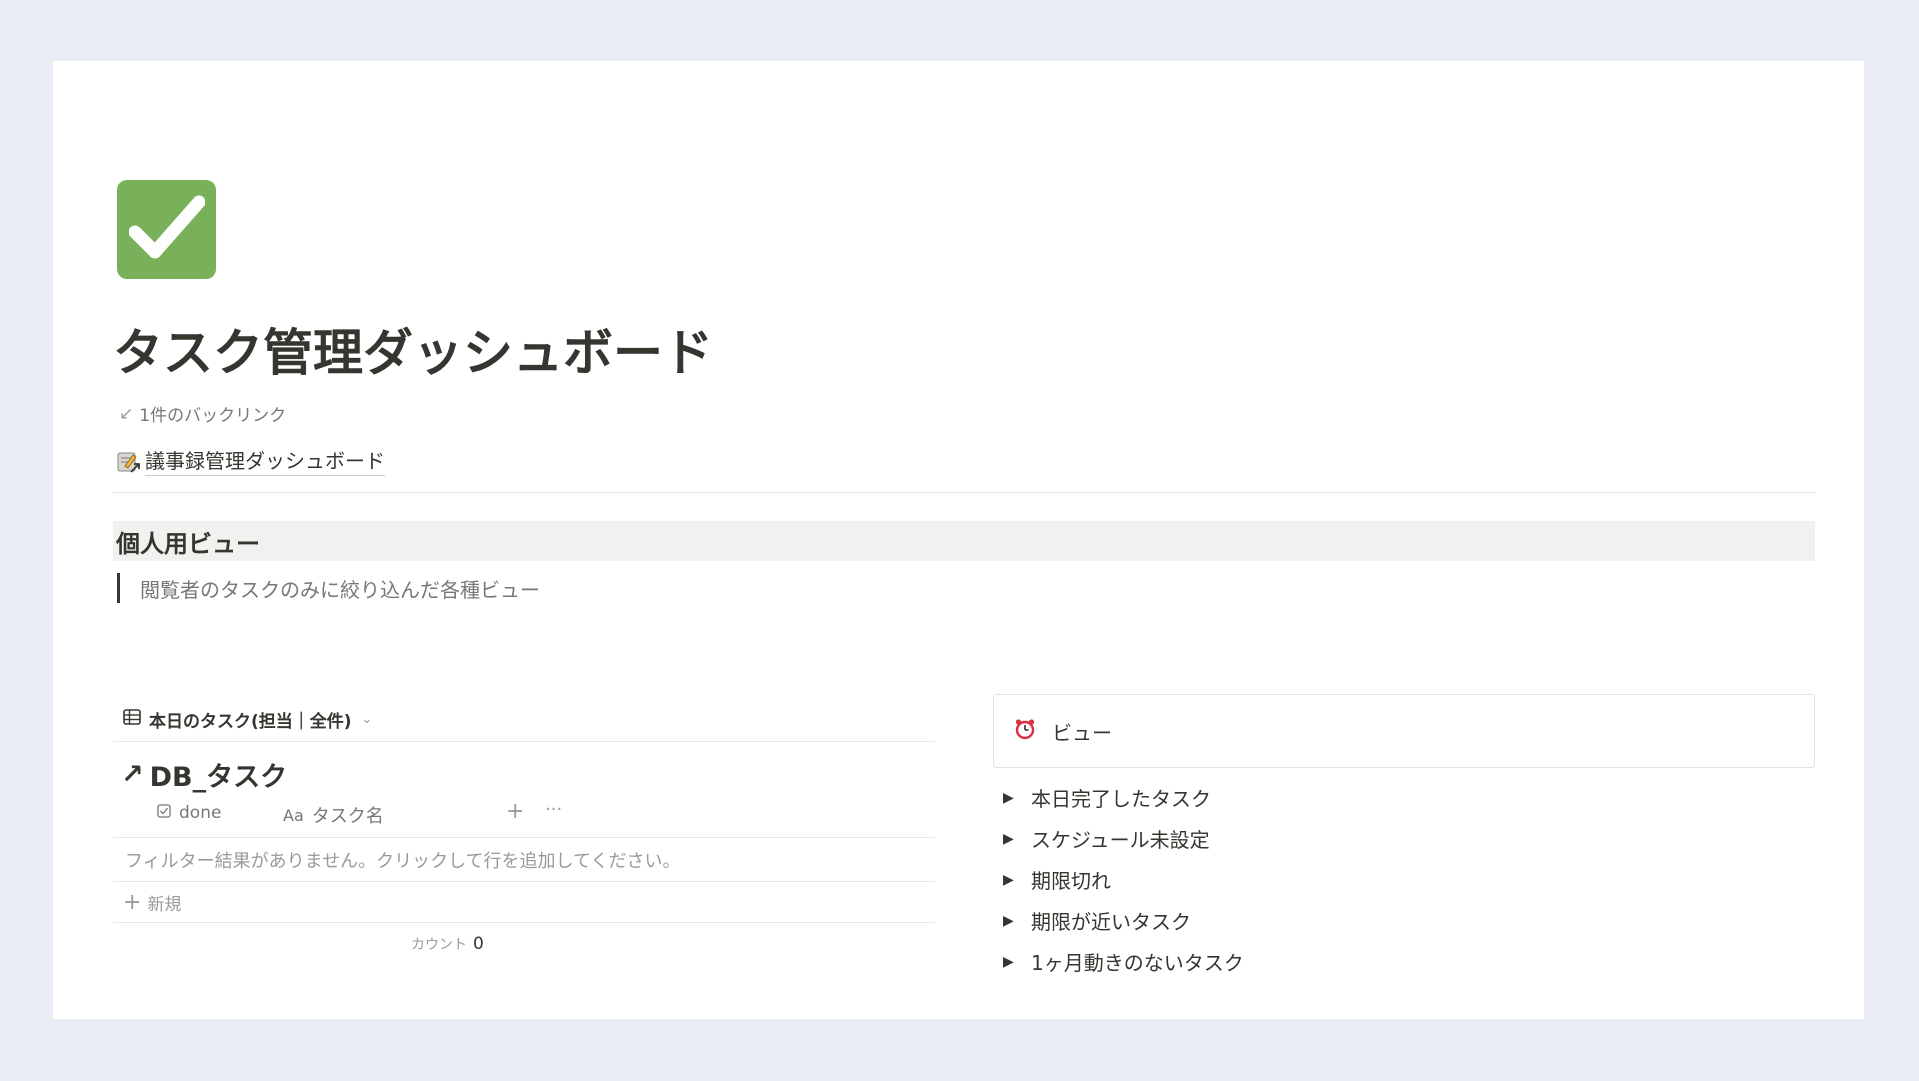 This screenshot has width=1919, height=1081. I want to click on add-property-icon: +, so click(515, 811).